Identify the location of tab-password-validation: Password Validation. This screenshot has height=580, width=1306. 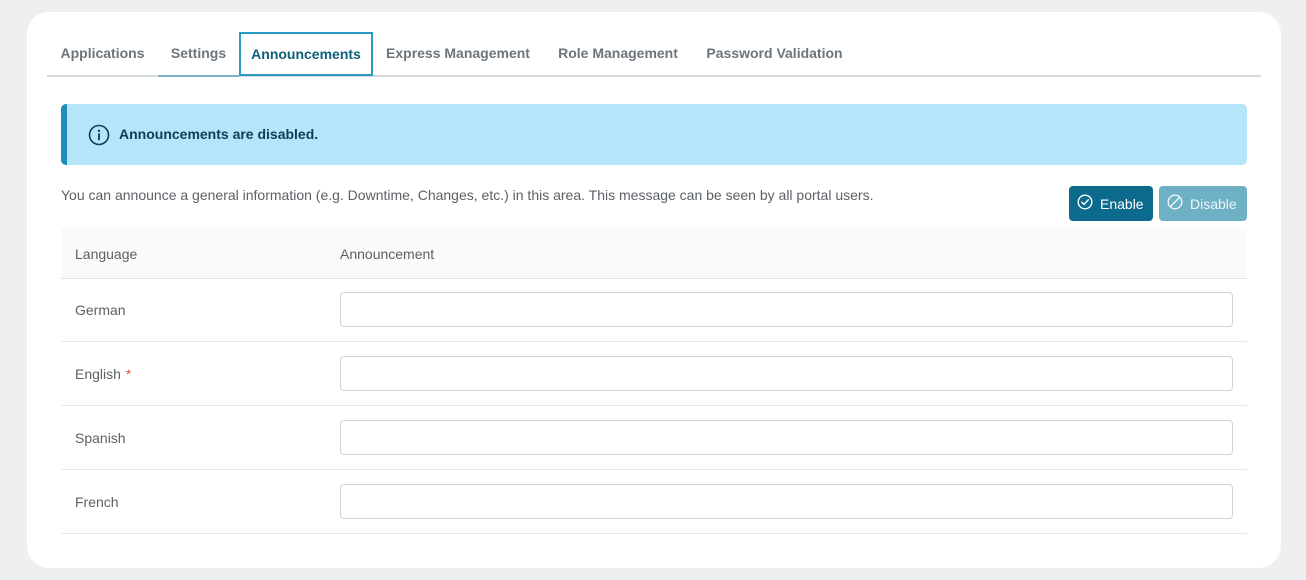
(774, 53).